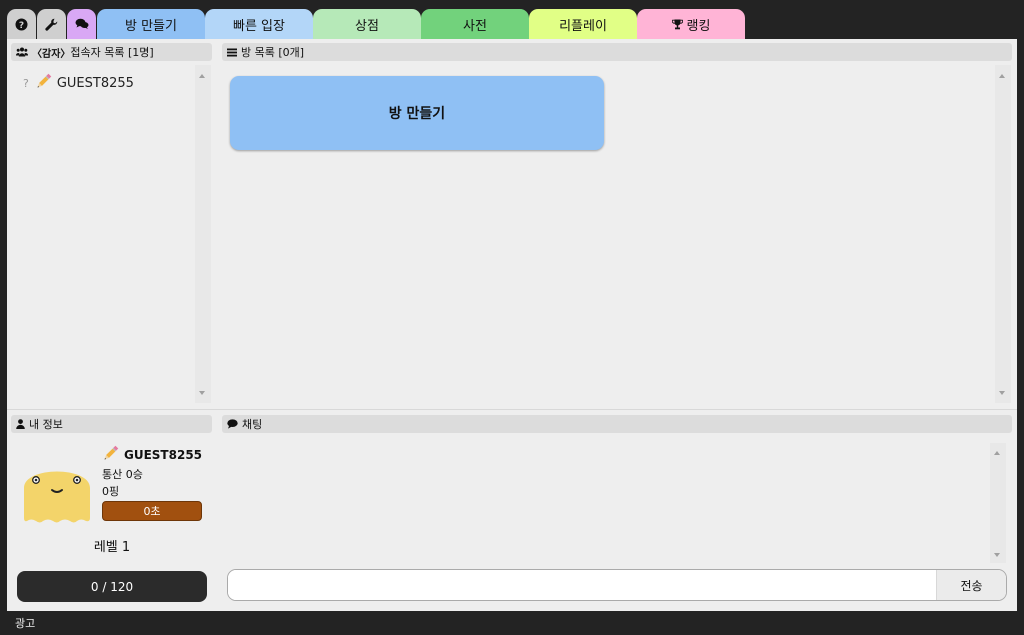  I want to click on my-name: GUEST8255, so click(163, 455).